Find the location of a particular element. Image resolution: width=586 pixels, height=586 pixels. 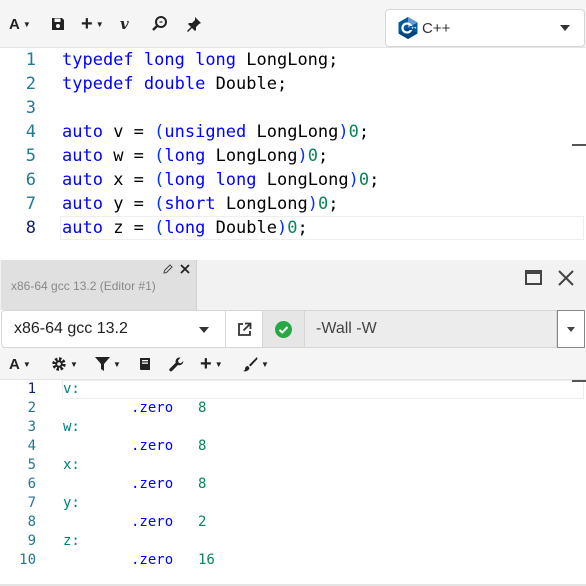

asm-line-number: 8 is located at coordinates (31, 522).